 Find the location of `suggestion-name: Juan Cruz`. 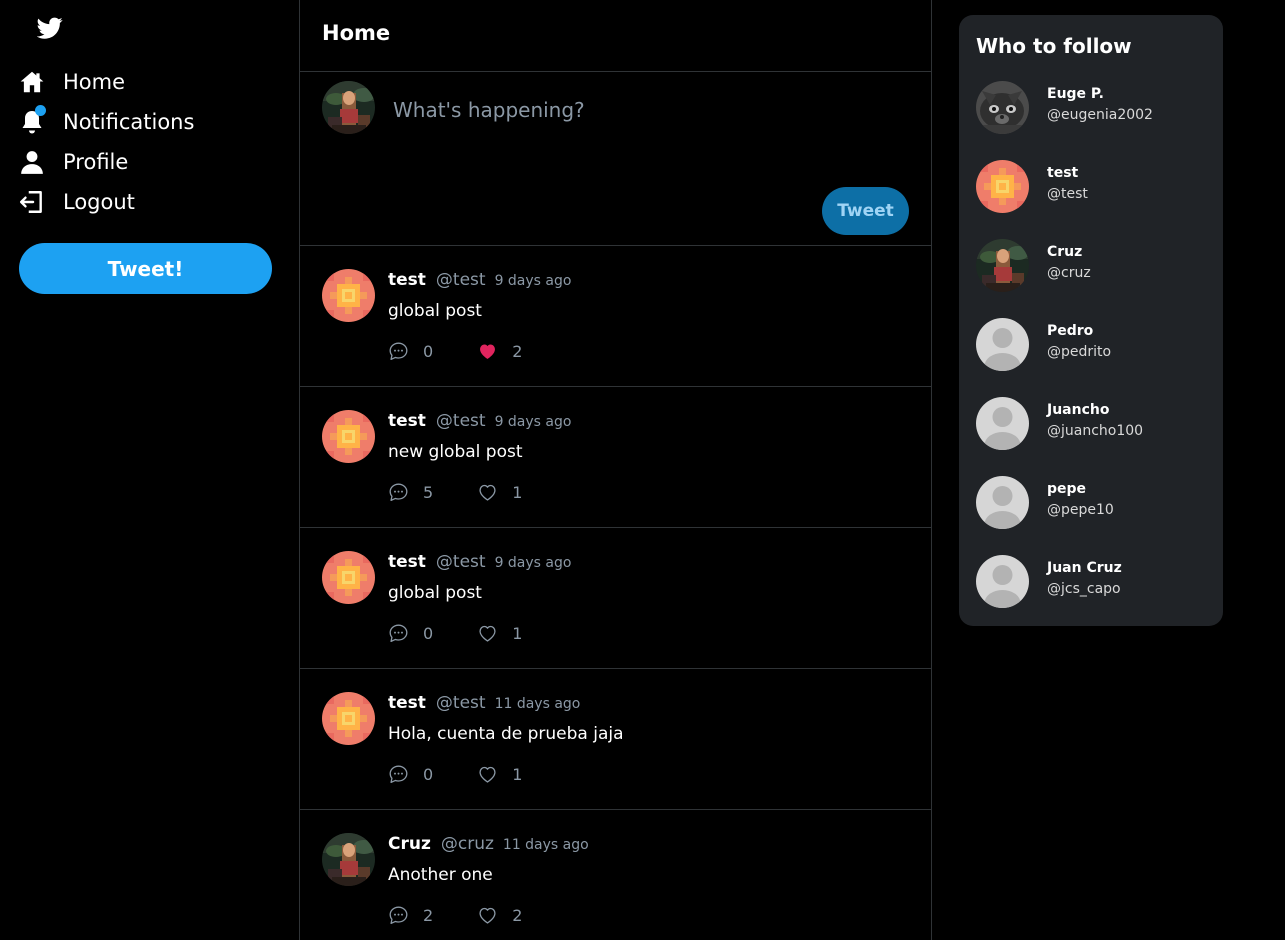

suggestion-name: Juan Cruz is located at coordinates (1084, 568).